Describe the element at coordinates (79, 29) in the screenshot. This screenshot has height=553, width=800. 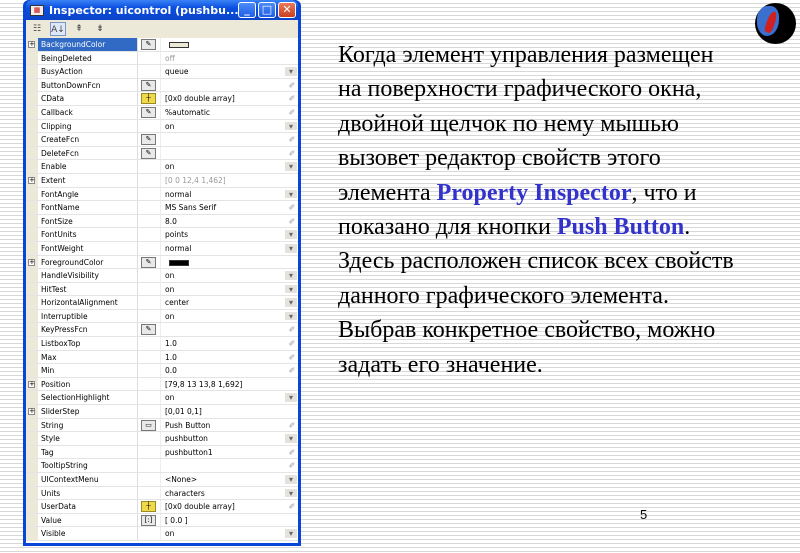
I see `expand-all-icon: ⇞` at that location.